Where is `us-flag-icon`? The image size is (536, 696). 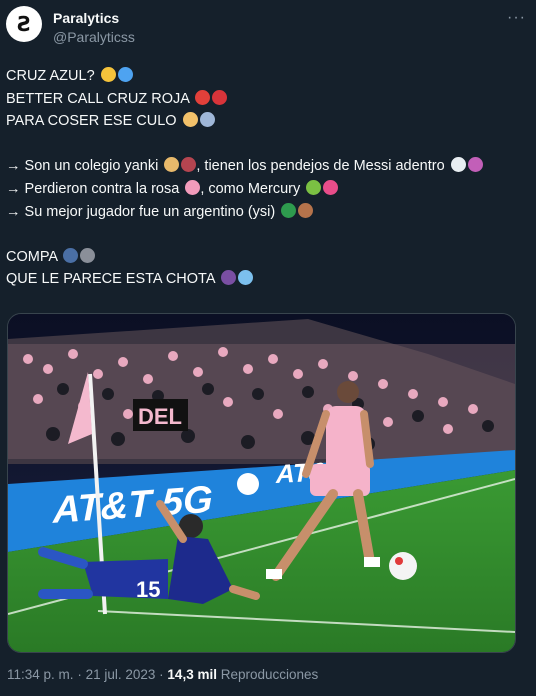 us-flag-icon is located at coordinates (189, 165).